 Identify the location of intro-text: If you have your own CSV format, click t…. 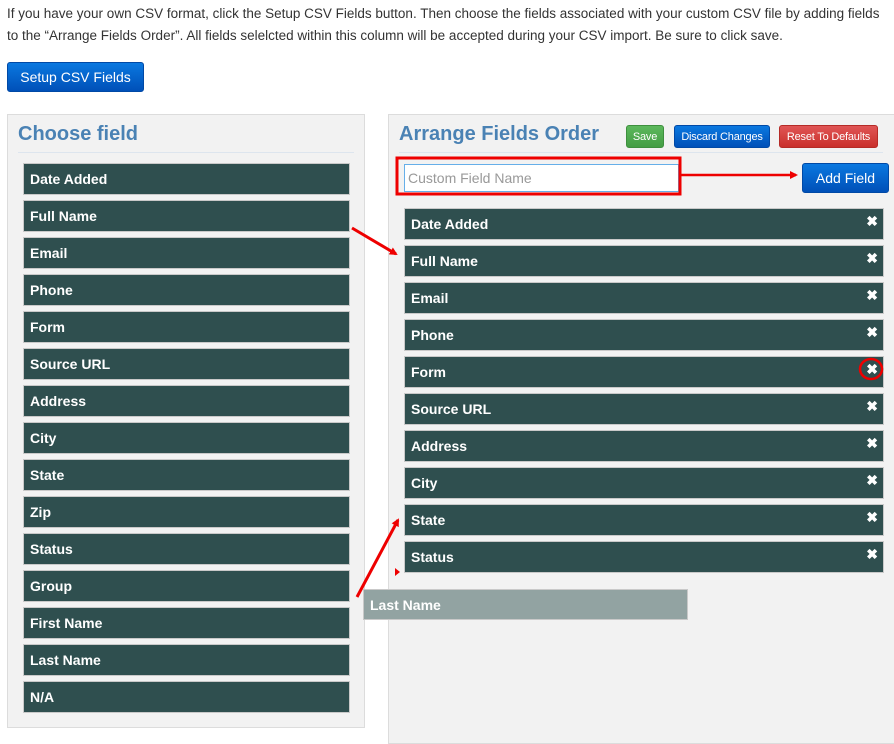
(443, 24).